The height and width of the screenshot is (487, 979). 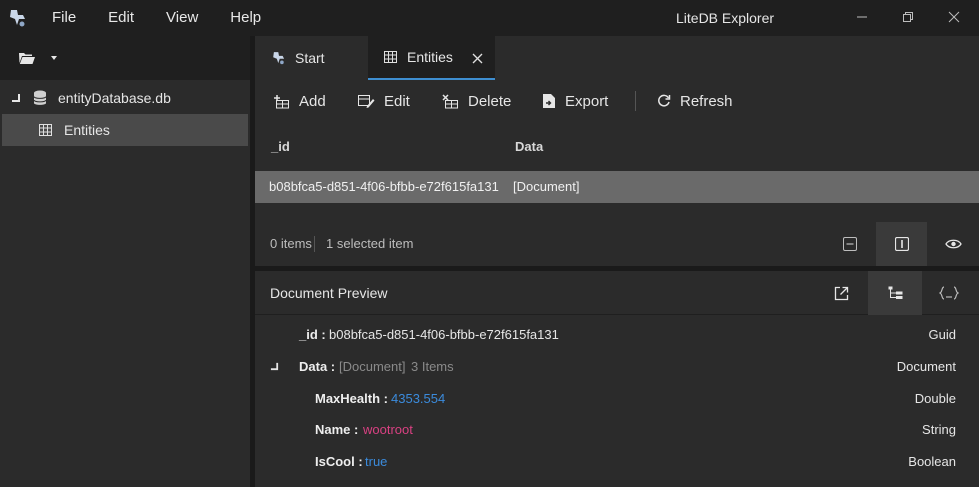 I want to click on tab-start-label: Start, so click(x=310, y=58).